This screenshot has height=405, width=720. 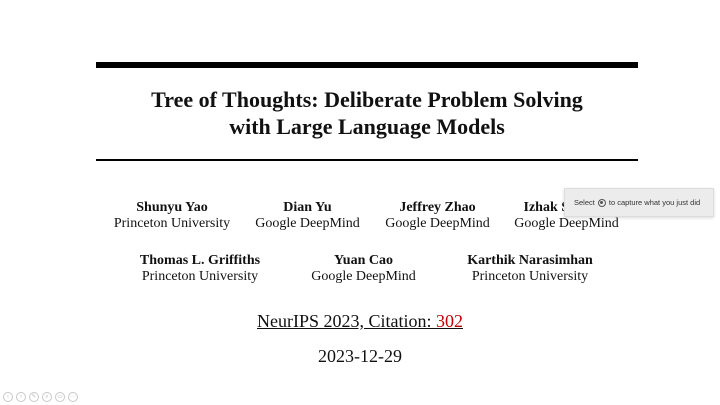 I want to click on author-block: Thomas L. Griffiths Princeton University, so click(x=200, y=269).